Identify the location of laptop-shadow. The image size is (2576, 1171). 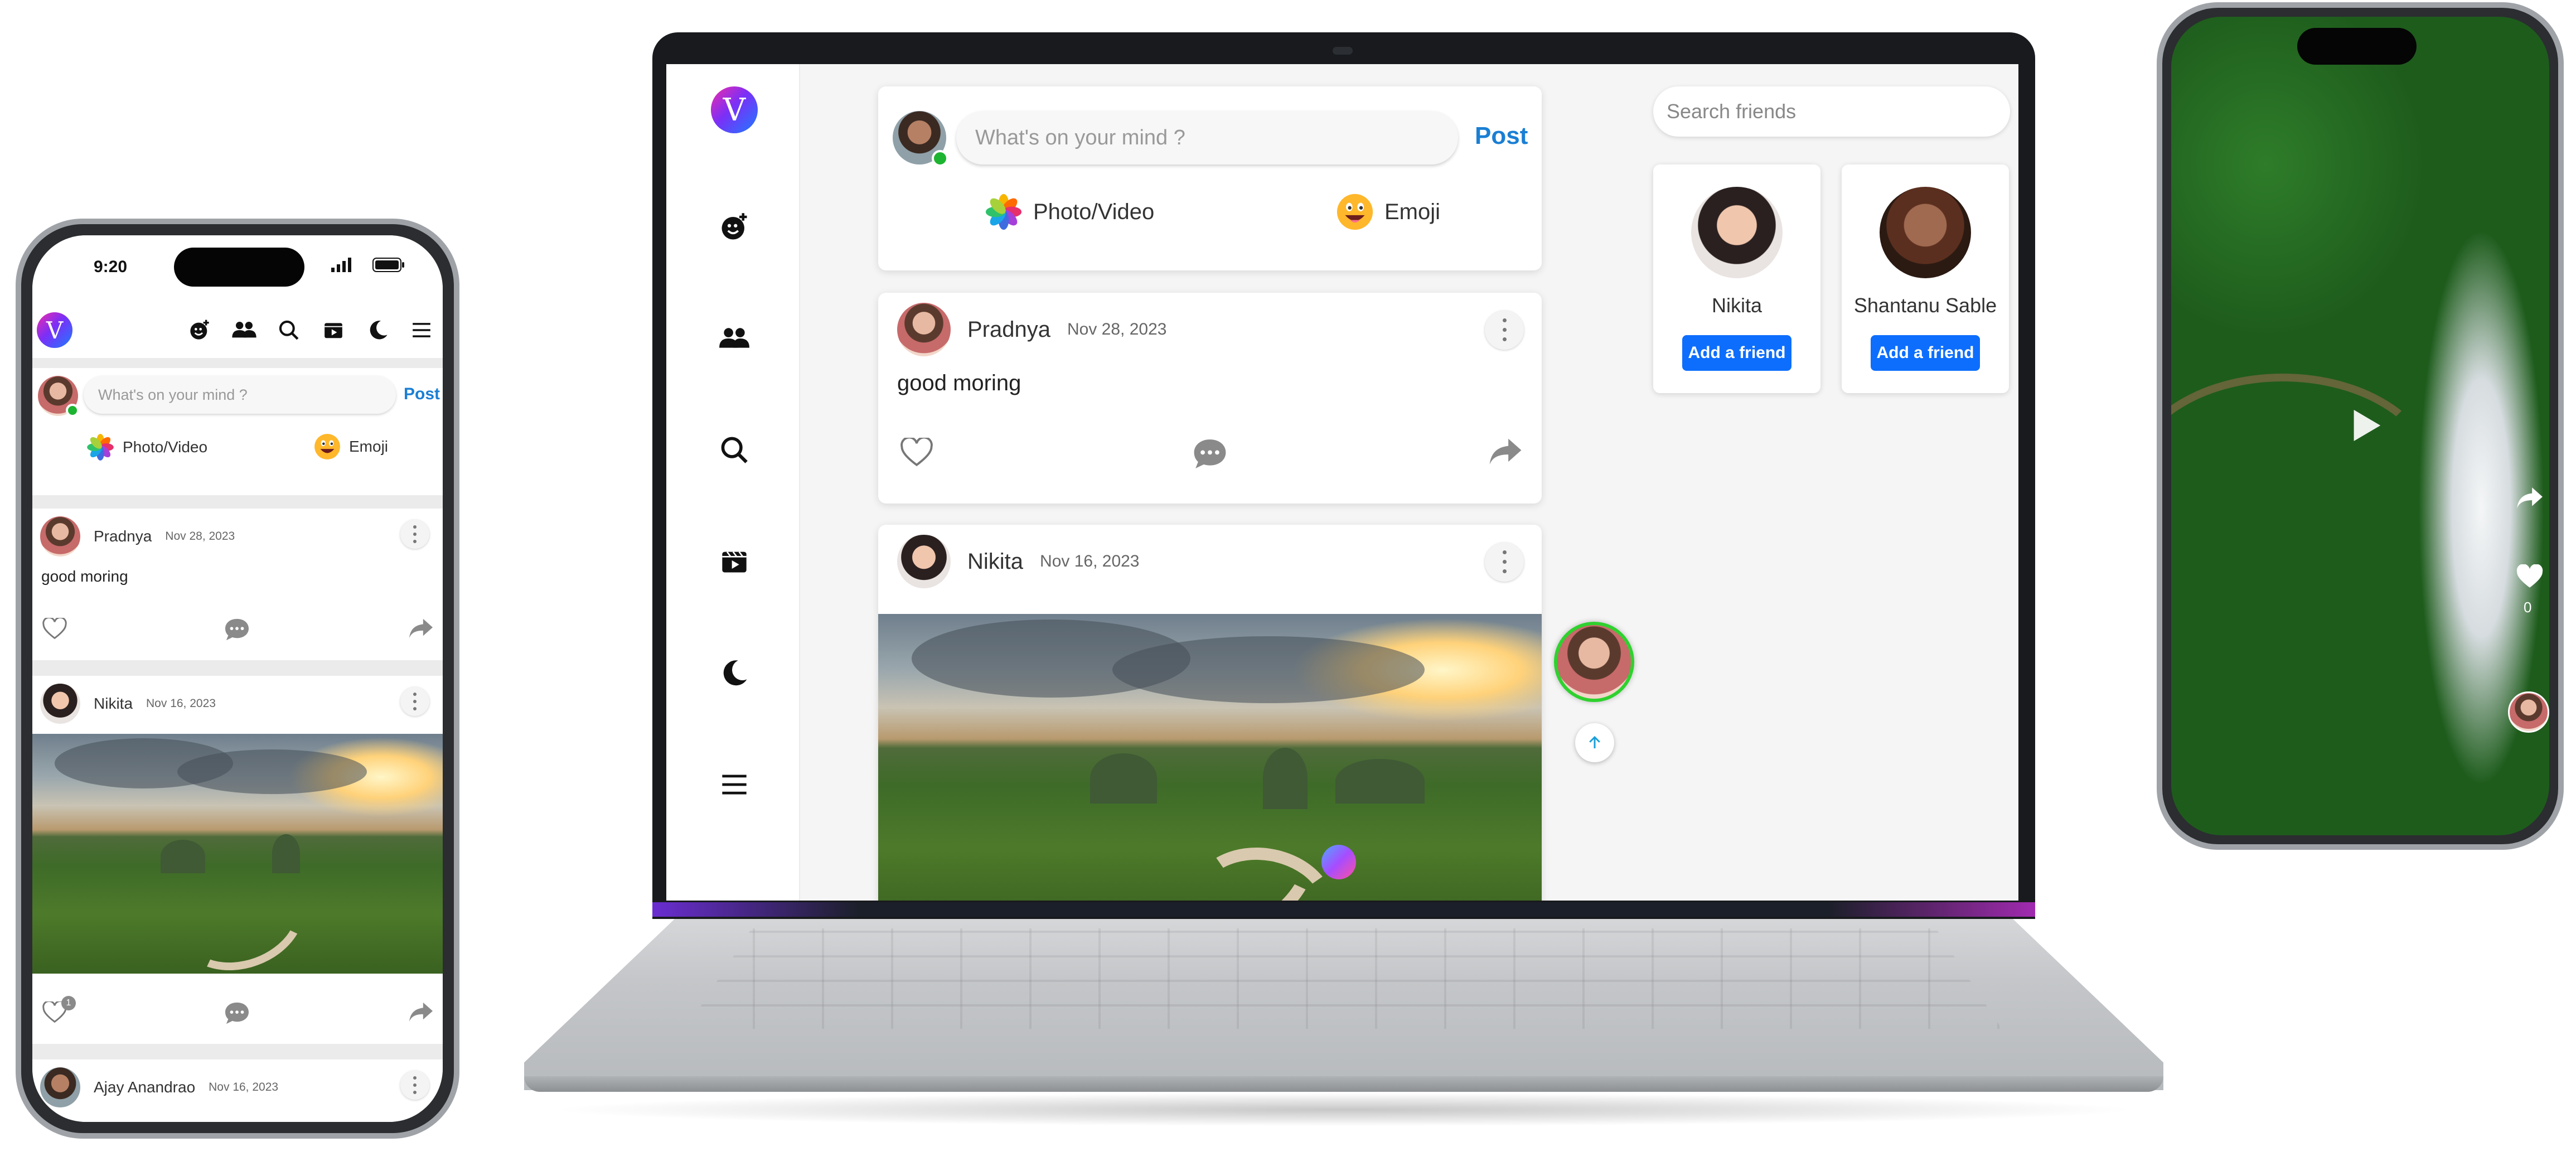
(1344, 1109).